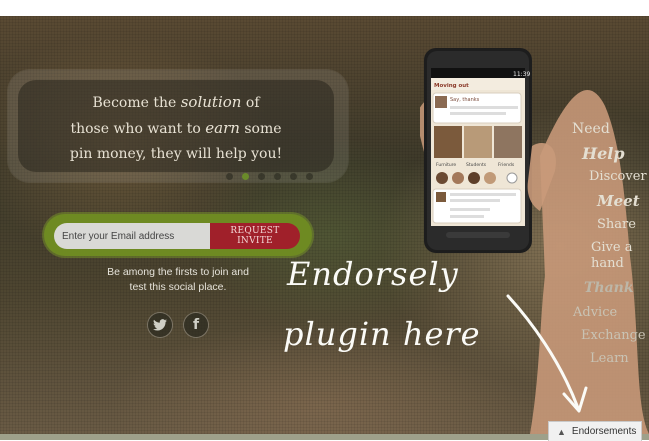 Image resolution: width=649 pixels, height=441 pixels. I want to click on quote-line1-pre: Become the, so click(136, 103).